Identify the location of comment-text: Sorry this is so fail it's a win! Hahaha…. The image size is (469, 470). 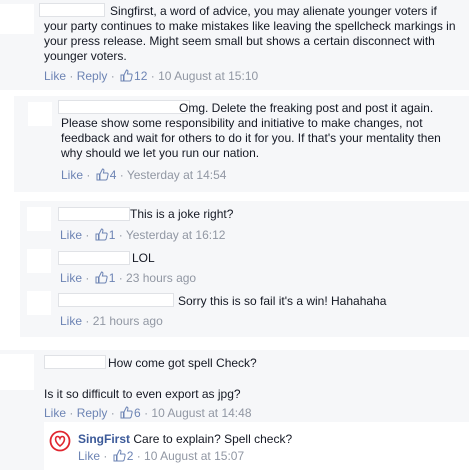
(282, 301).